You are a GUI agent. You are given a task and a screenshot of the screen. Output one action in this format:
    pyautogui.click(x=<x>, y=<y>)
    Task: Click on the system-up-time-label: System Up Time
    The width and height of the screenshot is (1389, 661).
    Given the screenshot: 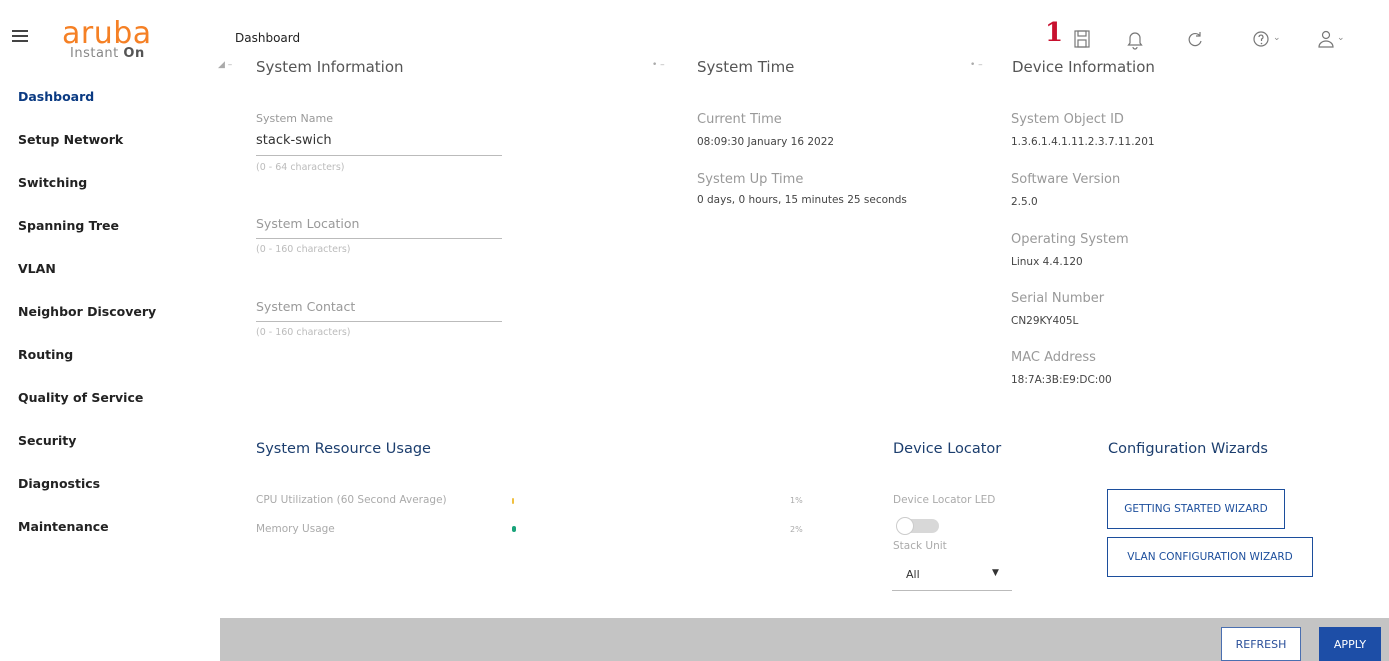 What is the action you would take?
    pyautogui.click(x=750, y=179)
    